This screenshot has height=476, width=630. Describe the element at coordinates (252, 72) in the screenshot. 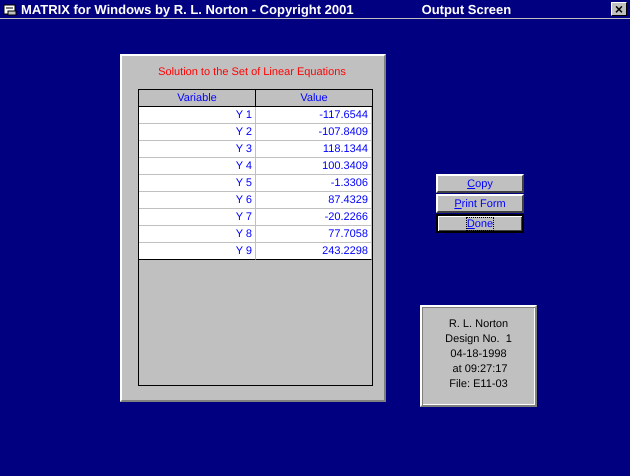

I see `results-heading: Solution to the Set of Linear Equations` at that location.